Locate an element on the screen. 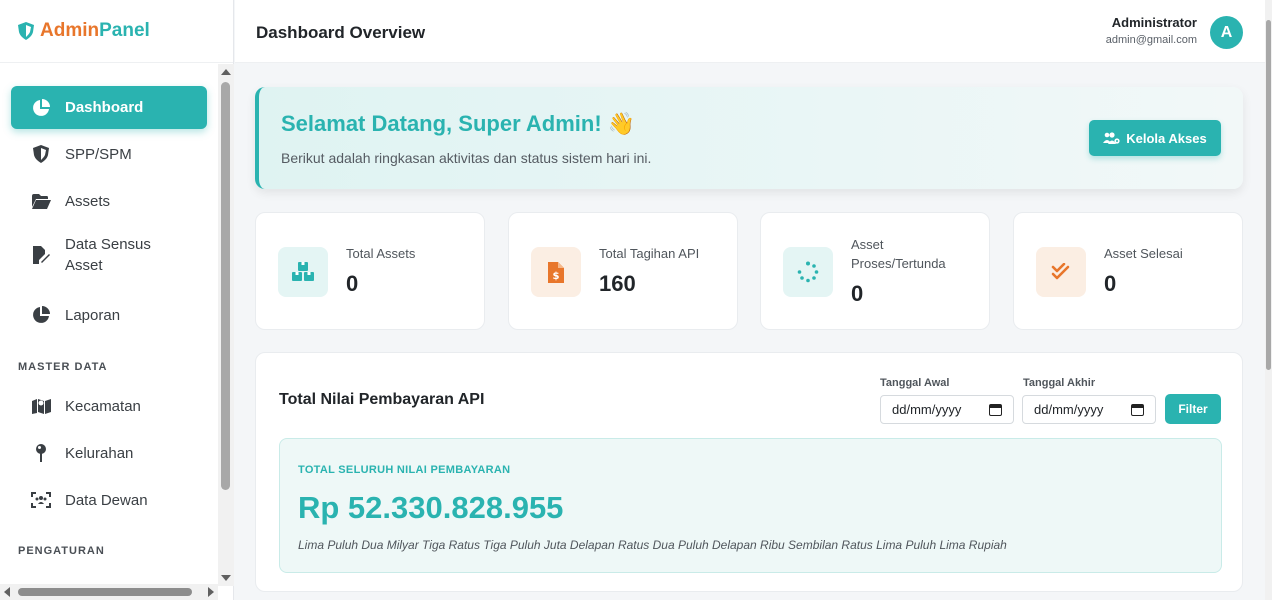 This screenshot has height=600, width=1272. stat-value: 160 is located at coordinates (617, 283).